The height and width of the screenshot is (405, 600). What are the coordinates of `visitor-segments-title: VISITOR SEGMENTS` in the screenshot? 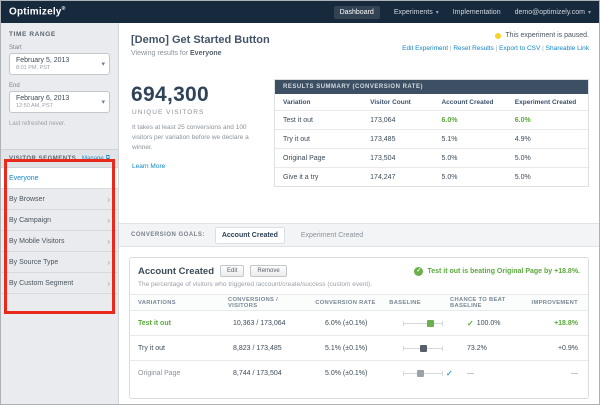 It's located at (43, 158).